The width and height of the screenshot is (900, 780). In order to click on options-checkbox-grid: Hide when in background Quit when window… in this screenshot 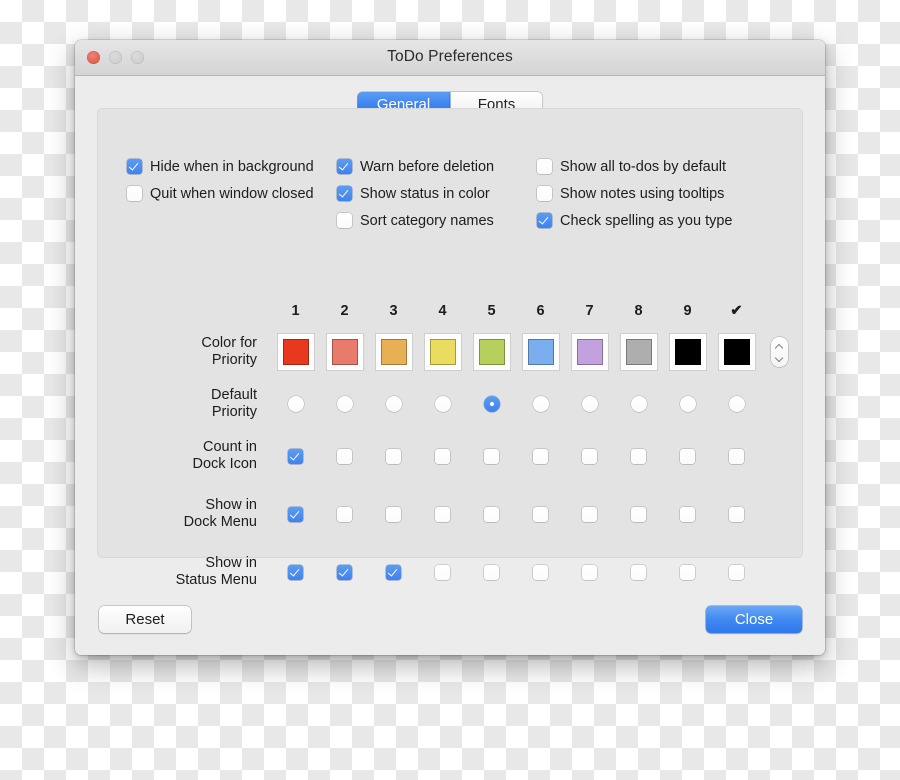, I will do `click(450, 193)`.